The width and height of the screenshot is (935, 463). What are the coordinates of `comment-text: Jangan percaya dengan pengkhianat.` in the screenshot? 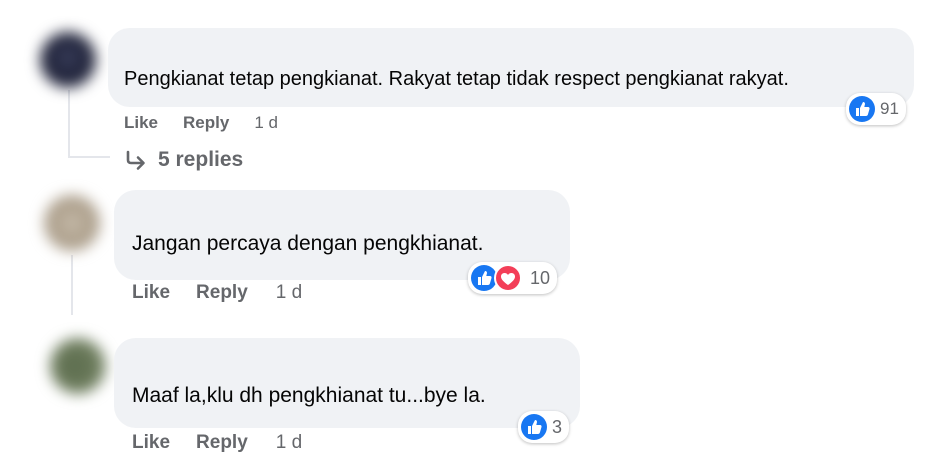 It's located at (308, 243).